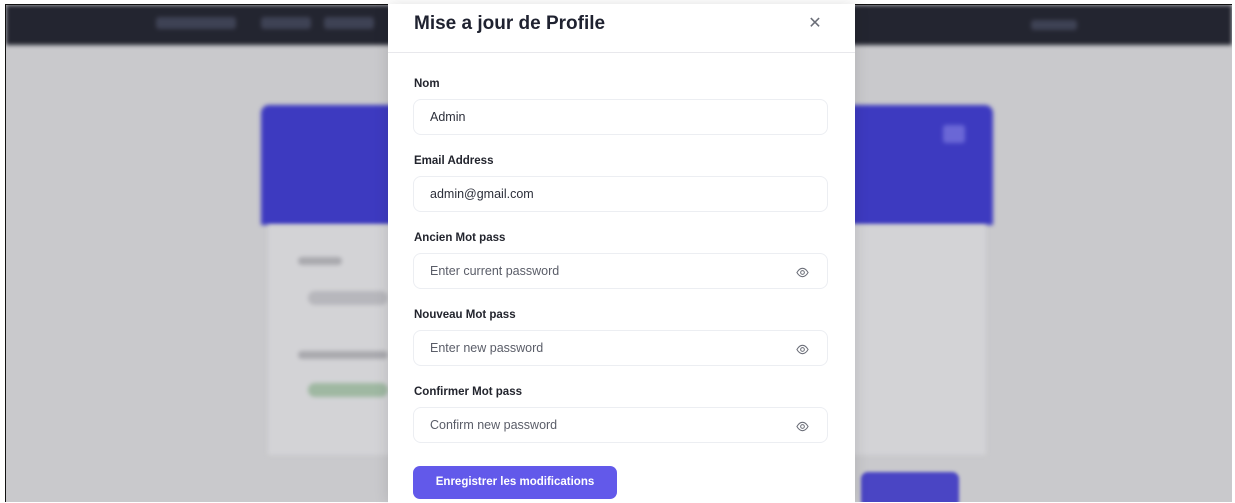 Image resolution: width=1235 pixels, height=503 pixels. I want to click on current-password-input, so click(605, 271).